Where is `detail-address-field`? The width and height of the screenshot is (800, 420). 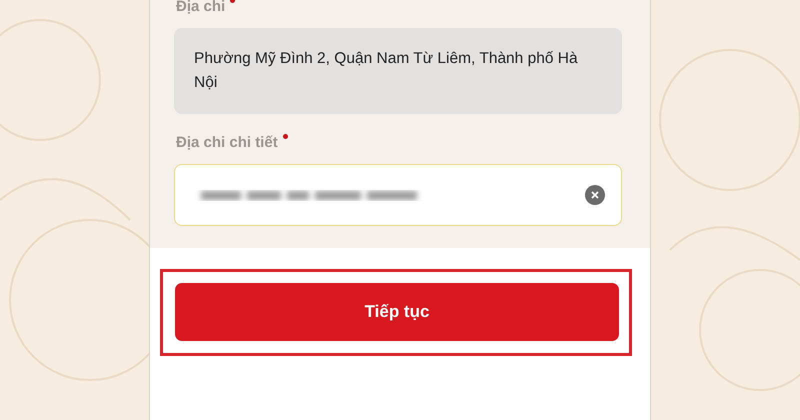
detail-address-field is located at coordinates (398, 195).